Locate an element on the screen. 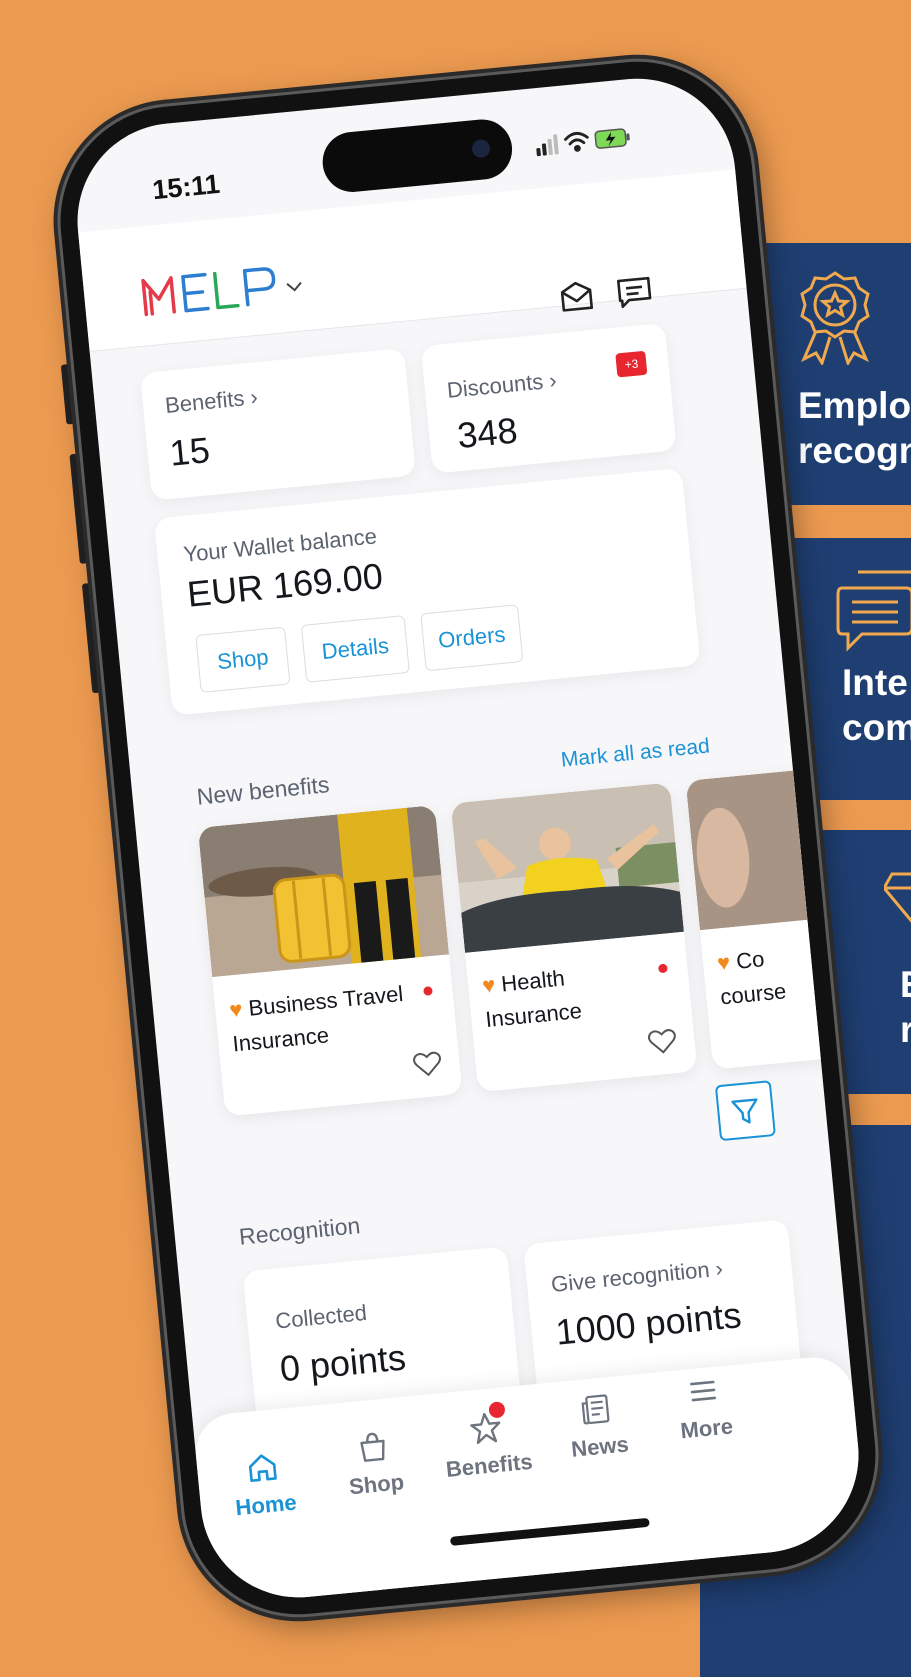  status-time: 15:11 is located at coordinates (186, 187).